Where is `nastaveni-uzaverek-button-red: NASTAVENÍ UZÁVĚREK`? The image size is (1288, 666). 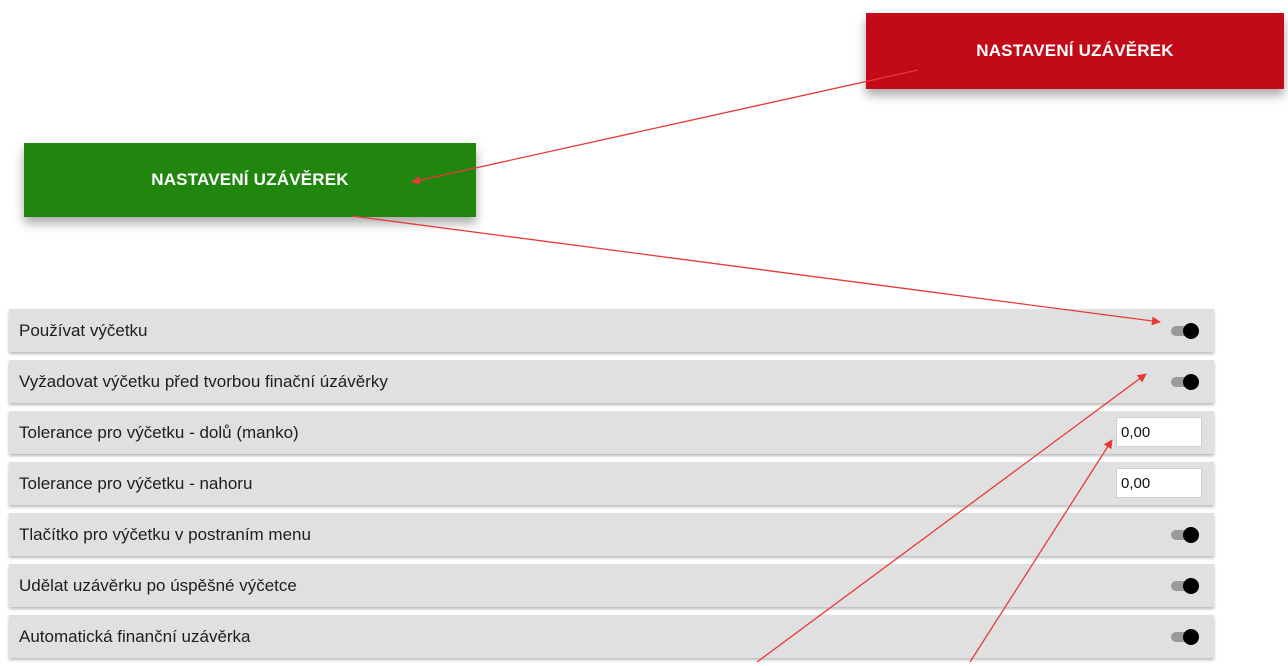
nastaveni-uzaverek-button-red: NASTAVENÍ UZÁVĚREK is located at coordinates (1075, 51).